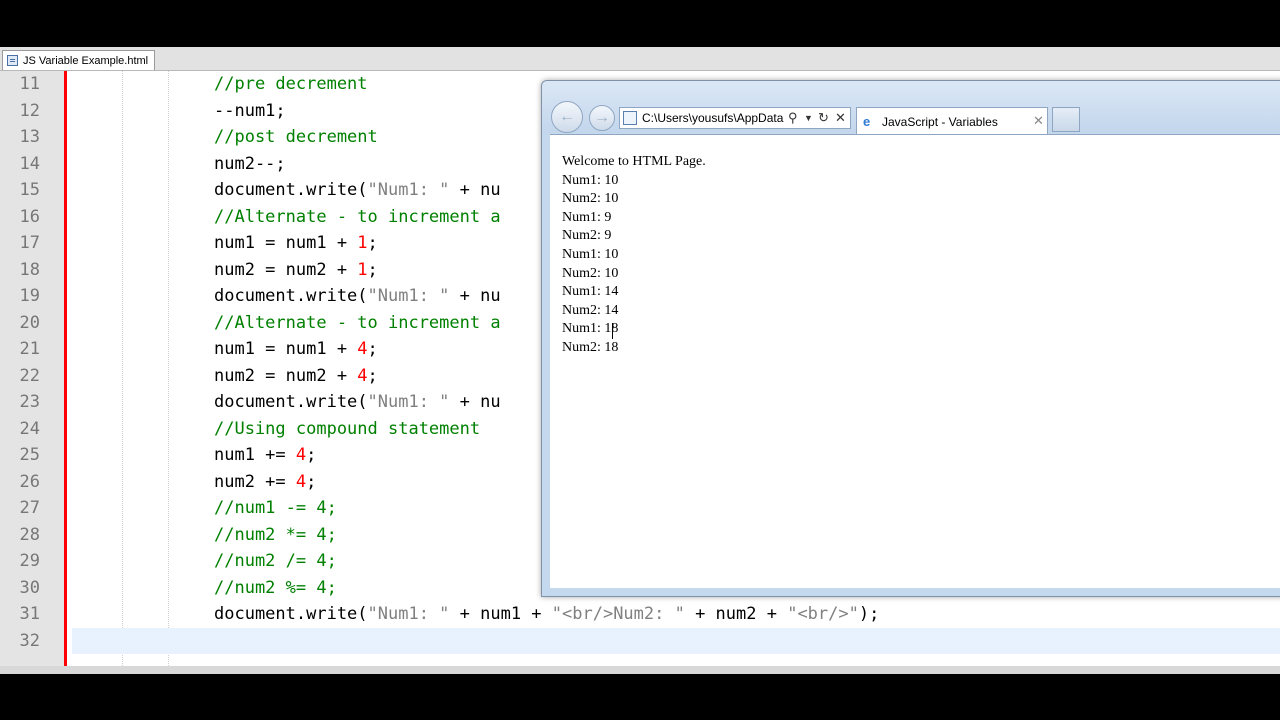 The width and height of the screenshot is (1280, 720). I want to click on code-comment: //num1 -= 4;, so click(275, 508).